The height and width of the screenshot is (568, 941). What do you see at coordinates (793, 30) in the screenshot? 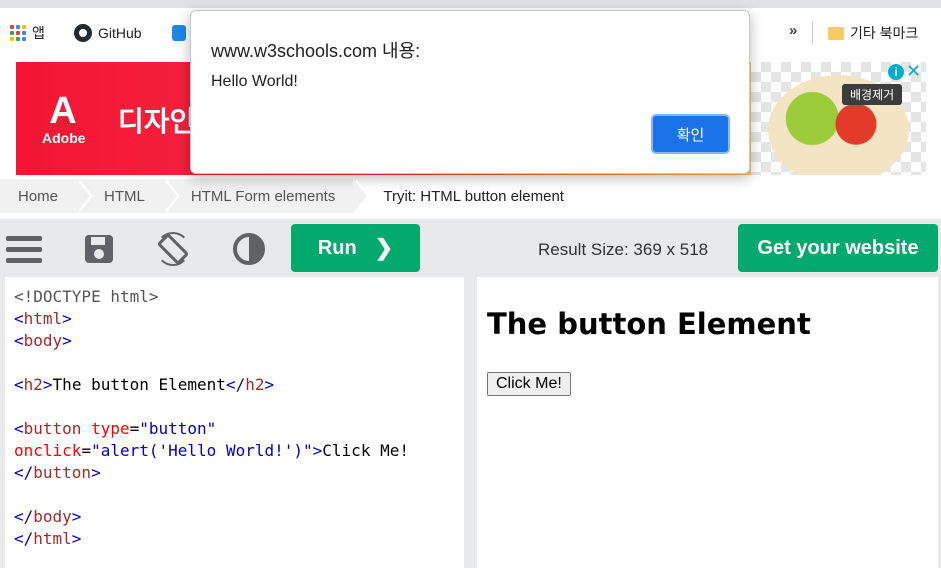
I see `more-bookmarks-button: »` at bounding box center [793, 30].